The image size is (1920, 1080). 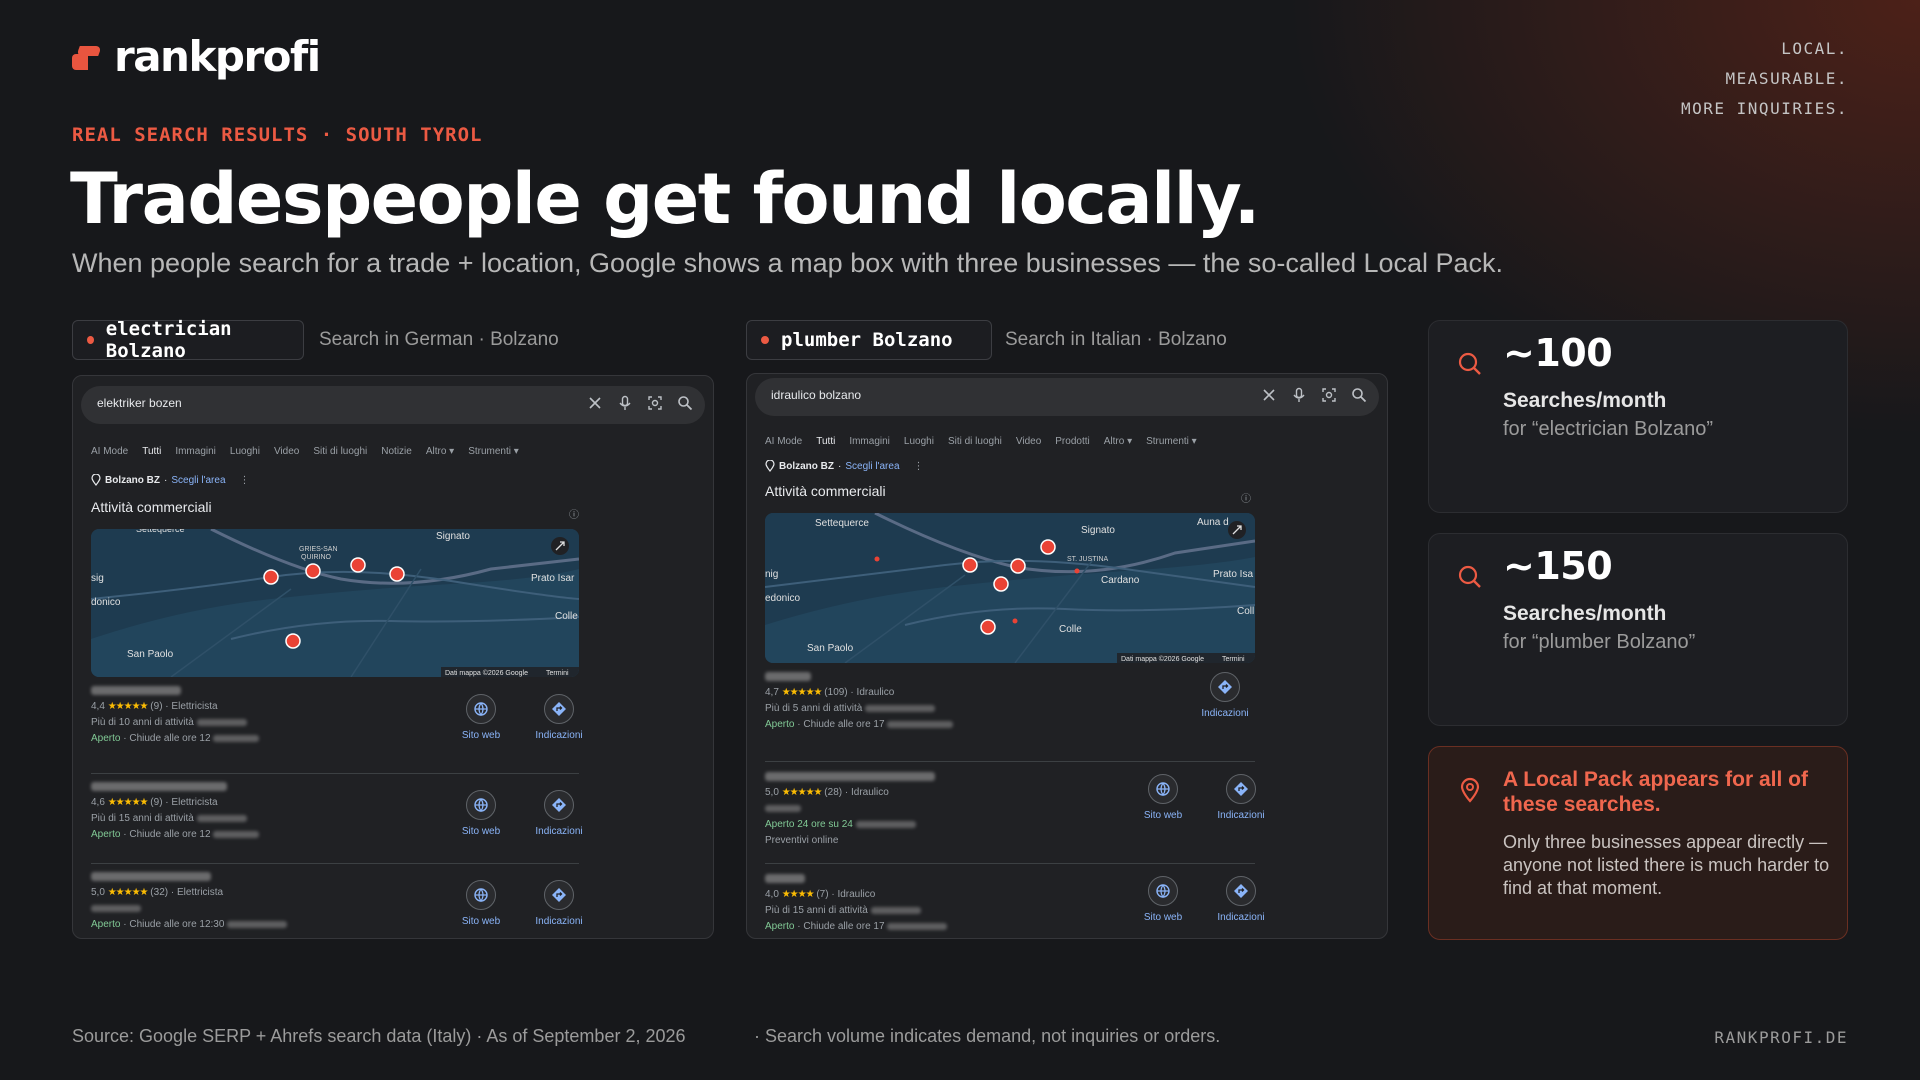 I want to click on svg-text: Prato Isar, so click(x=553, y=578).